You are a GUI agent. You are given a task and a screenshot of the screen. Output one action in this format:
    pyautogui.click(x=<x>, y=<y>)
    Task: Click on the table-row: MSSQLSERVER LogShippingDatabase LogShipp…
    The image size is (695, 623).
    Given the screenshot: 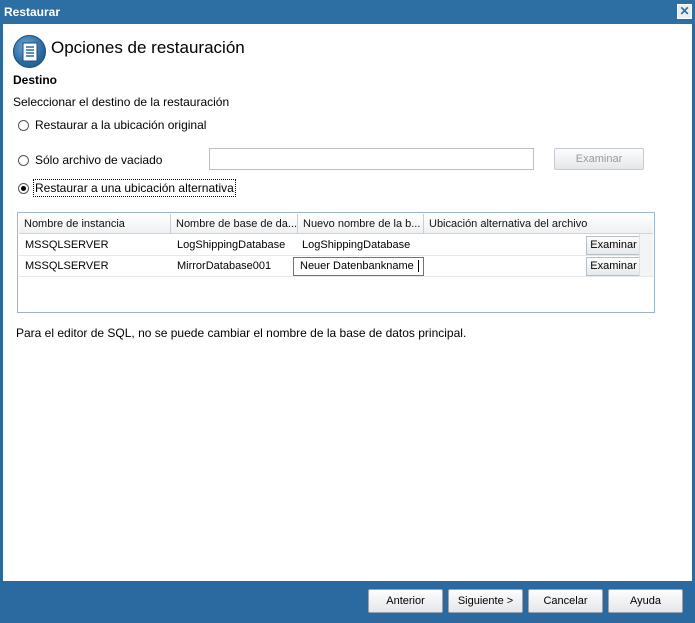 What is the action you would take?
    pyautogui.click(x=336, y=245)
    